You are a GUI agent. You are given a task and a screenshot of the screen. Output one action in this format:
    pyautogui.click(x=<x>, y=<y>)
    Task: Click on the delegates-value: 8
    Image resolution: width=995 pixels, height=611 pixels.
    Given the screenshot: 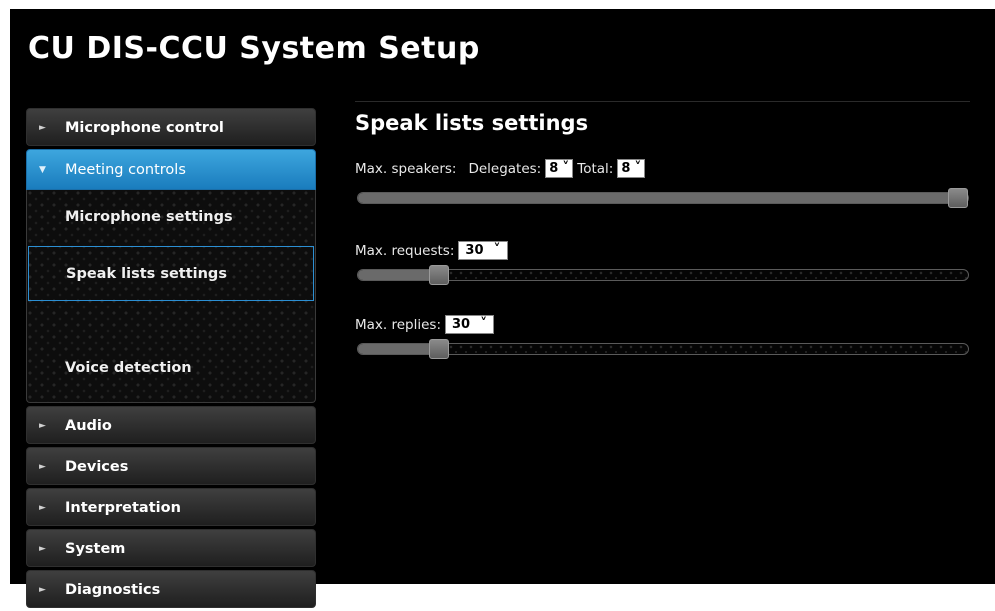 What is the action you would take?
    pyautogui.click(x=554, y=168)
    